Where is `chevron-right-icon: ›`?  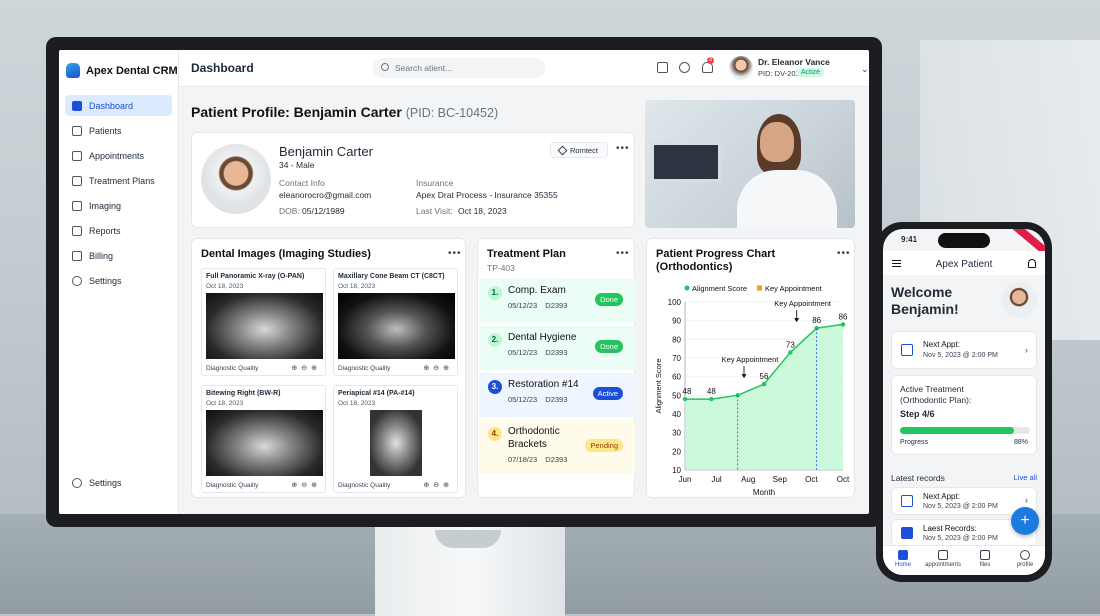 chevron-right-icon: › is located at coordinates (1026, 350).